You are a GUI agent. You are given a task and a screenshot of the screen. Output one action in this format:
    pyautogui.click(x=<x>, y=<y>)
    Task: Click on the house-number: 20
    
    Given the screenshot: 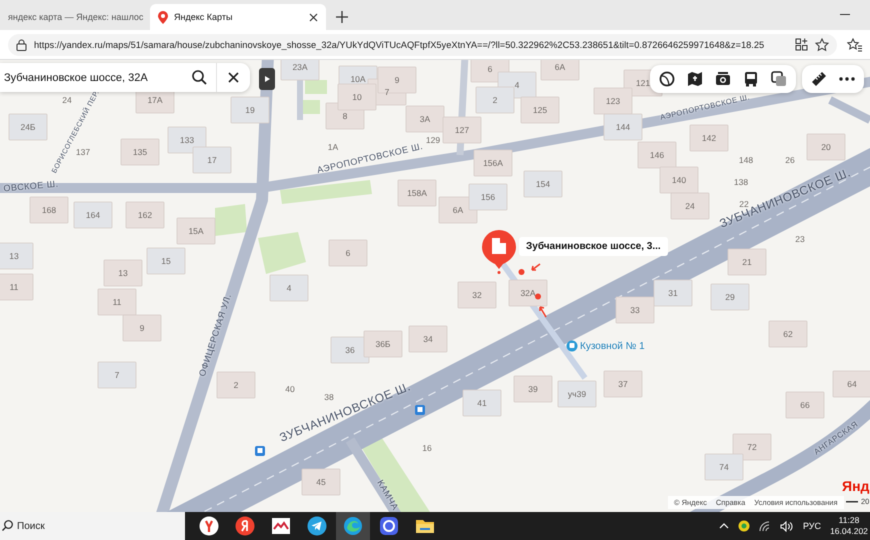 What is the action you would take?
    pyautogui.click(x=826, y=147)
    